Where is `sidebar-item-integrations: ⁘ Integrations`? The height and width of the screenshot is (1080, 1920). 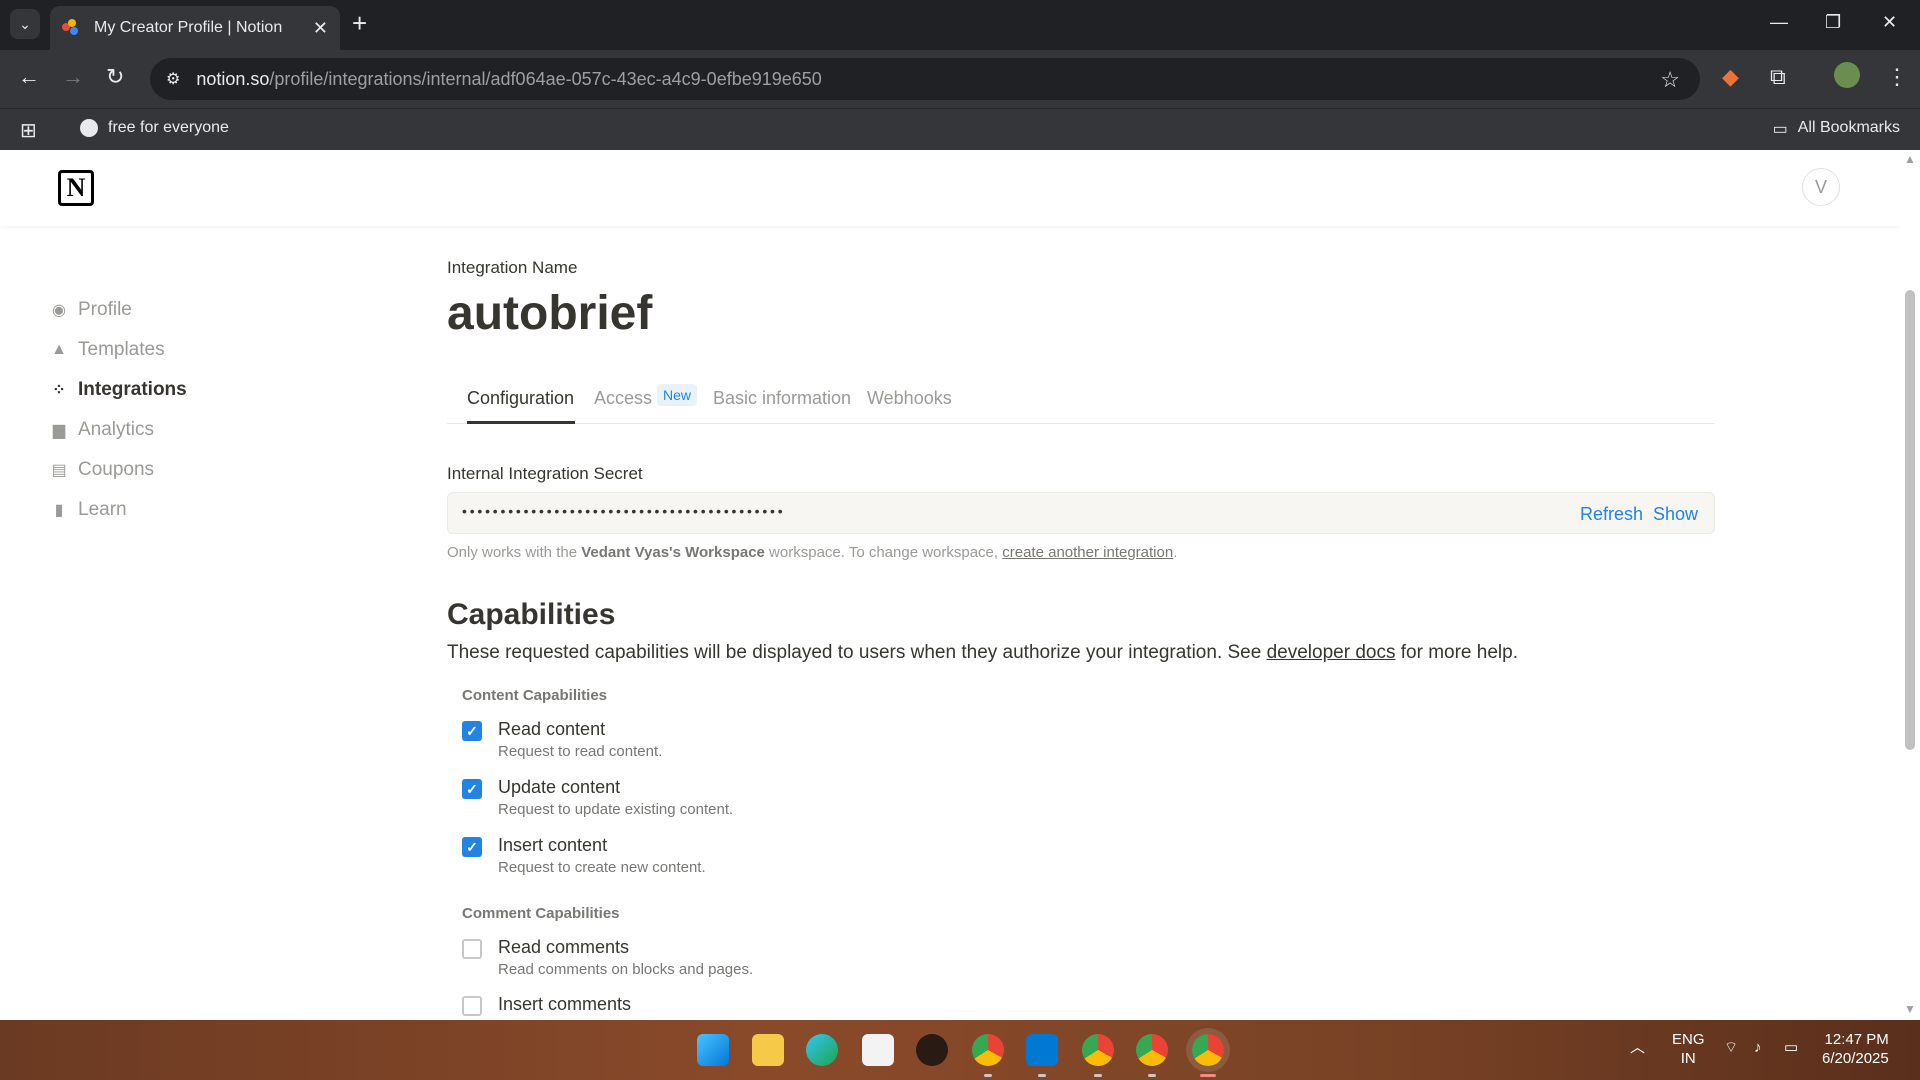
sidebar-item-integrations: ⁘ Integrations is located at coordinates (118, 390).